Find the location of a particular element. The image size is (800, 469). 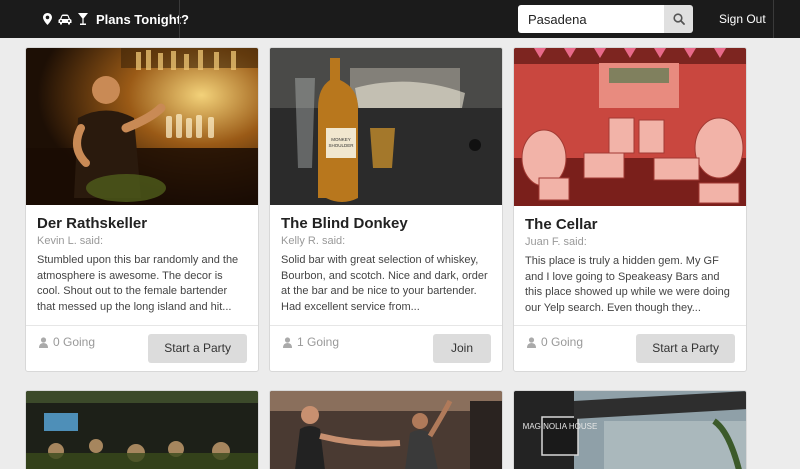

bar-photo: MONKEY SHOULDER is located at coordinates (386, 126).